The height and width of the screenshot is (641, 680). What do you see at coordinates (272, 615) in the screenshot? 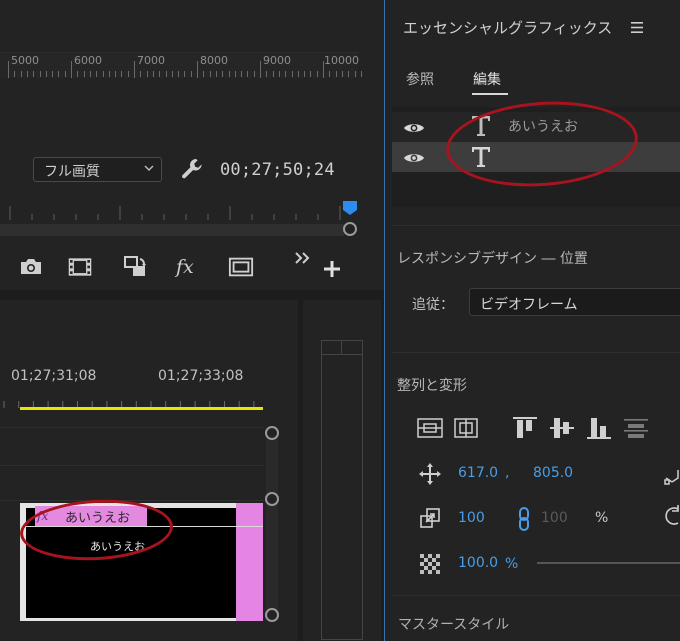
I see `scrollbar-handle-bottom` at bounding box center [272, 615].